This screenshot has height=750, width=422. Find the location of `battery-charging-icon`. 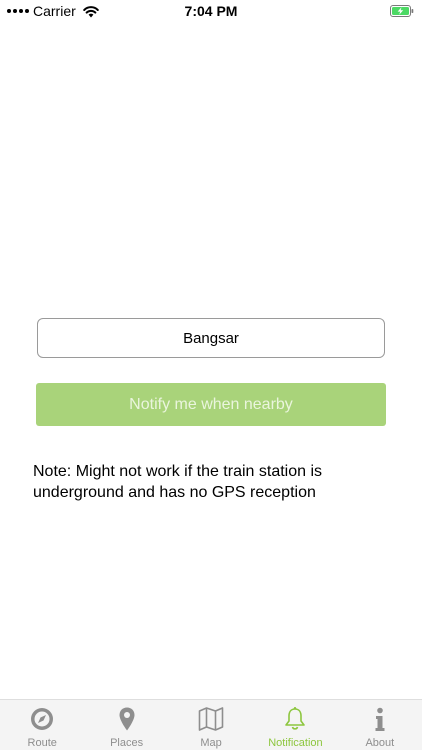

battery-charging-icon is located at coordinates (402, 11).